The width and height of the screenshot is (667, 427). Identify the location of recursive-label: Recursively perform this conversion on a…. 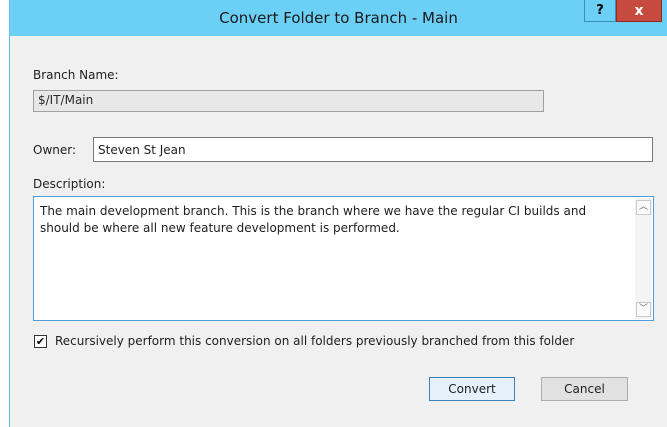
(314, 341).